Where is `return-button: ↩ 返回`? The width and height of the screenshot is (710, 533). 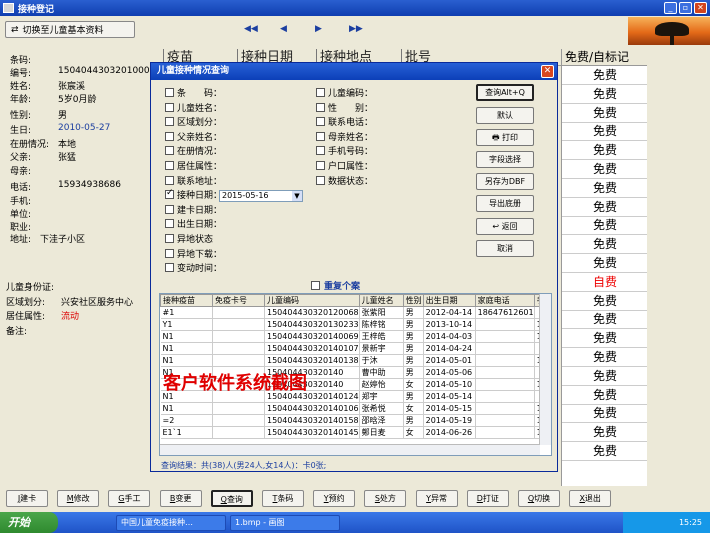
return-button: ↩ 返回 is located at coordinates (505, 226).